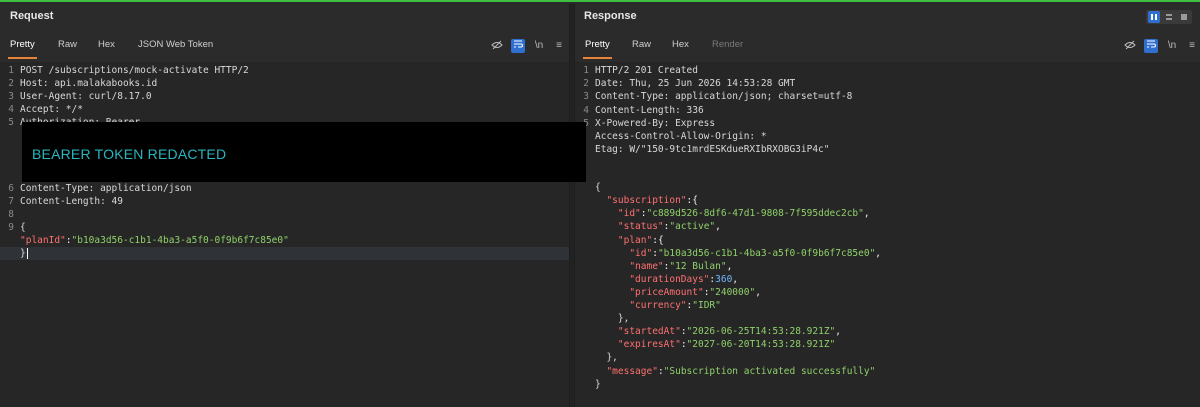  I want to click on response-line: },, so click(887, 318).